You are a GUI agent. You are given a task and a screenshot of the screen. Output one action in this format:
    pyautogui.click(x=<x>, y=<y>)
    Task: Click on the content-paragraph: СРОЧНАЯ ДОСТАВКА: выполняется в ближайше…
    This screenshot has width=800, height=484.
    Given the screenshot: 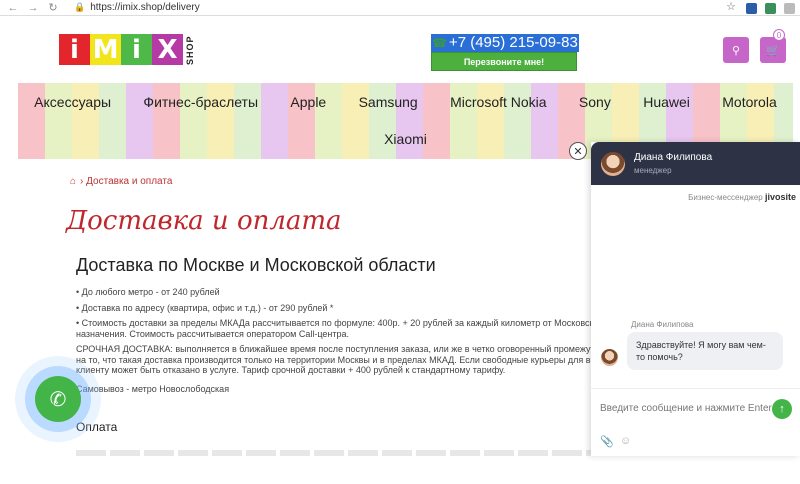 What is the action you would take?
    pyautogui.click(x=333, y=349)
    